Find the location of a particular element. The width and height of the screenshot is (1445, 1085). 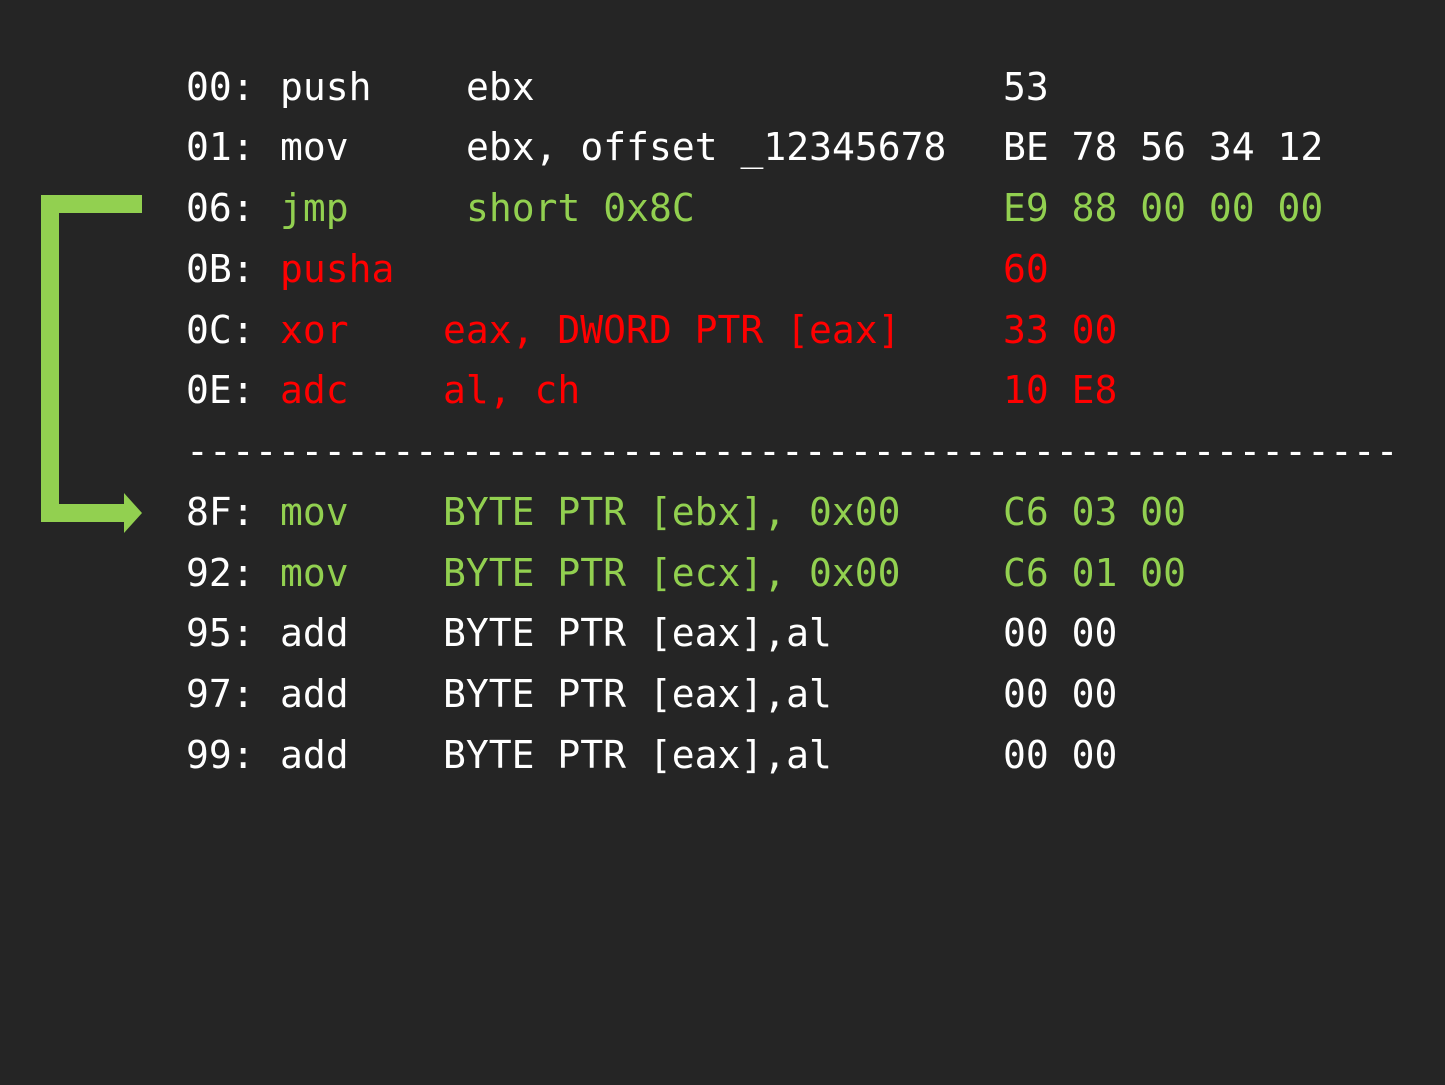

line-bytes: 10 E8 is located at coordinates (1060, 390).